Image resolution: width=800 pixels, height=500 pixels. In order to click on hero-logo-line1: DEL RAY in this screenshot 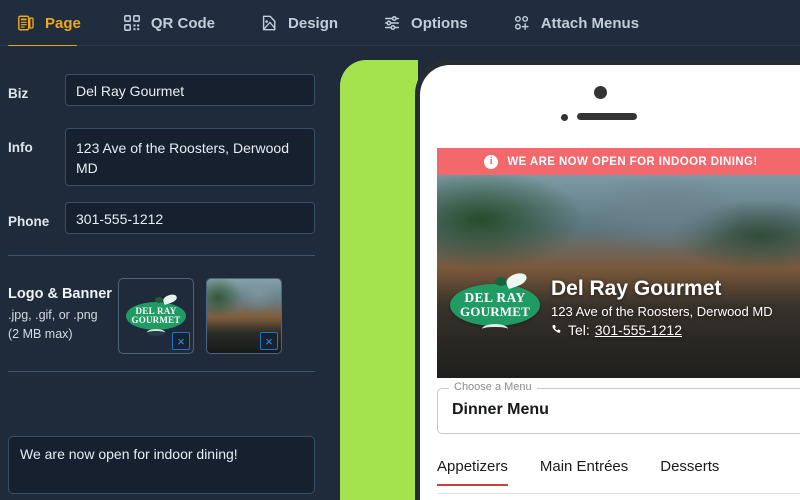, I will do `click(495, 298)`.